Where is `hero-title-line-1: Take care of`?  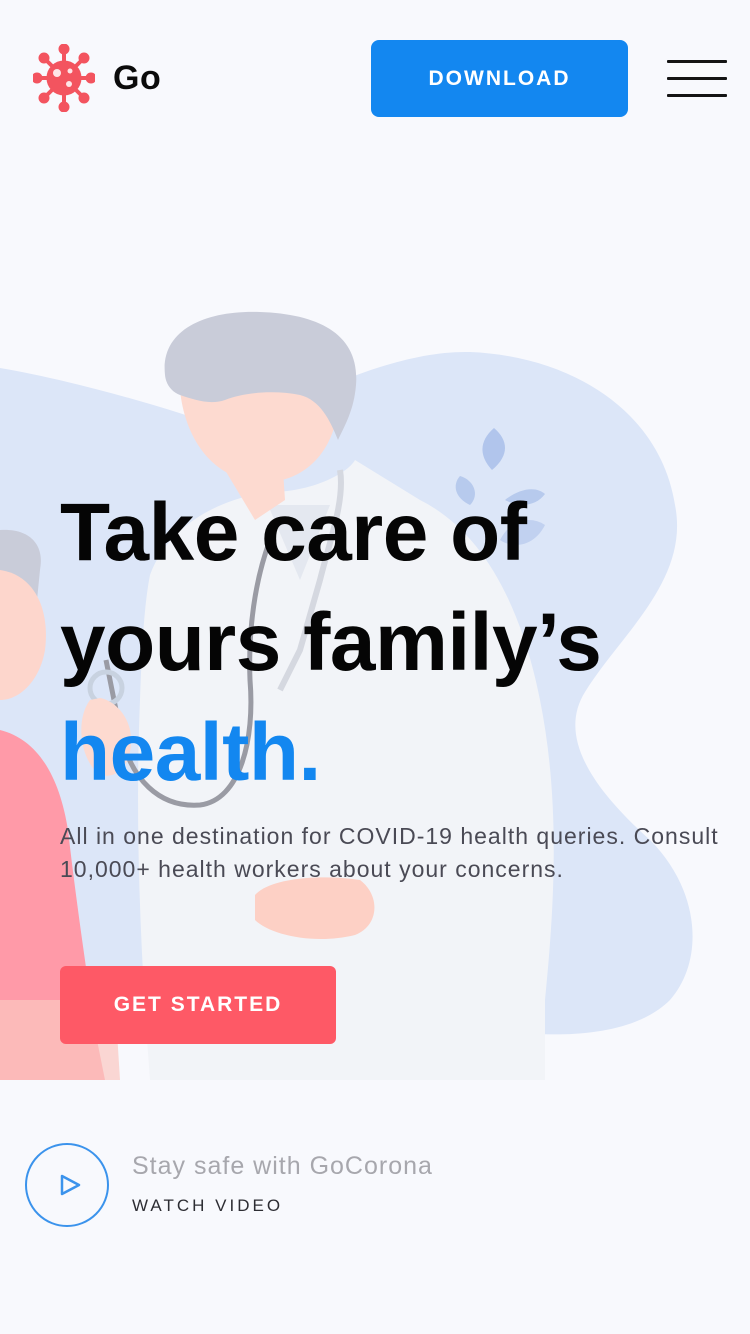
hero-title-line-1: Take care of is located at coordinates (293, 532).